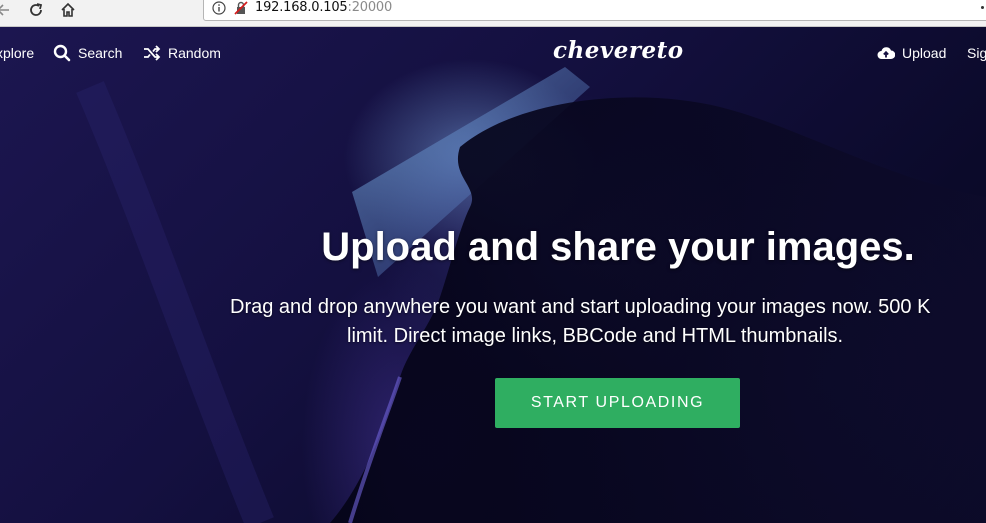  Describe the element at coordinates (370, 7) in the screenshot. I see `url-port: :20000` at that location.